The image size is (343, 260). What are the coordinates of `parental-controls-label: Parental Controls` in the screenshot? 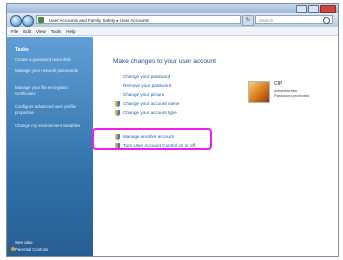 It's located at (32, 249).